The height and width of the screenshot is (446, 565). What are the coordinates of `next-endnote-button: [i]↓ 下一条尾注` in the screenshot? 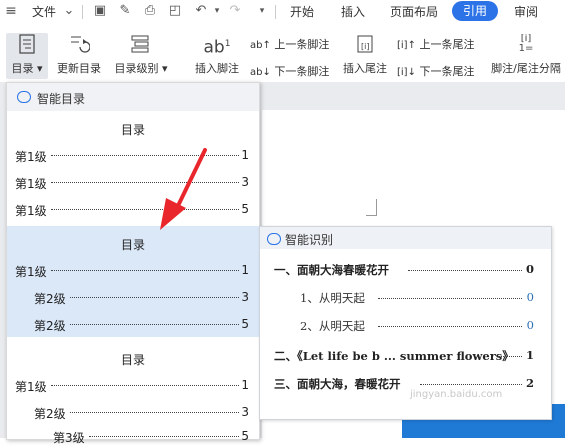 It's located at (440, 71).